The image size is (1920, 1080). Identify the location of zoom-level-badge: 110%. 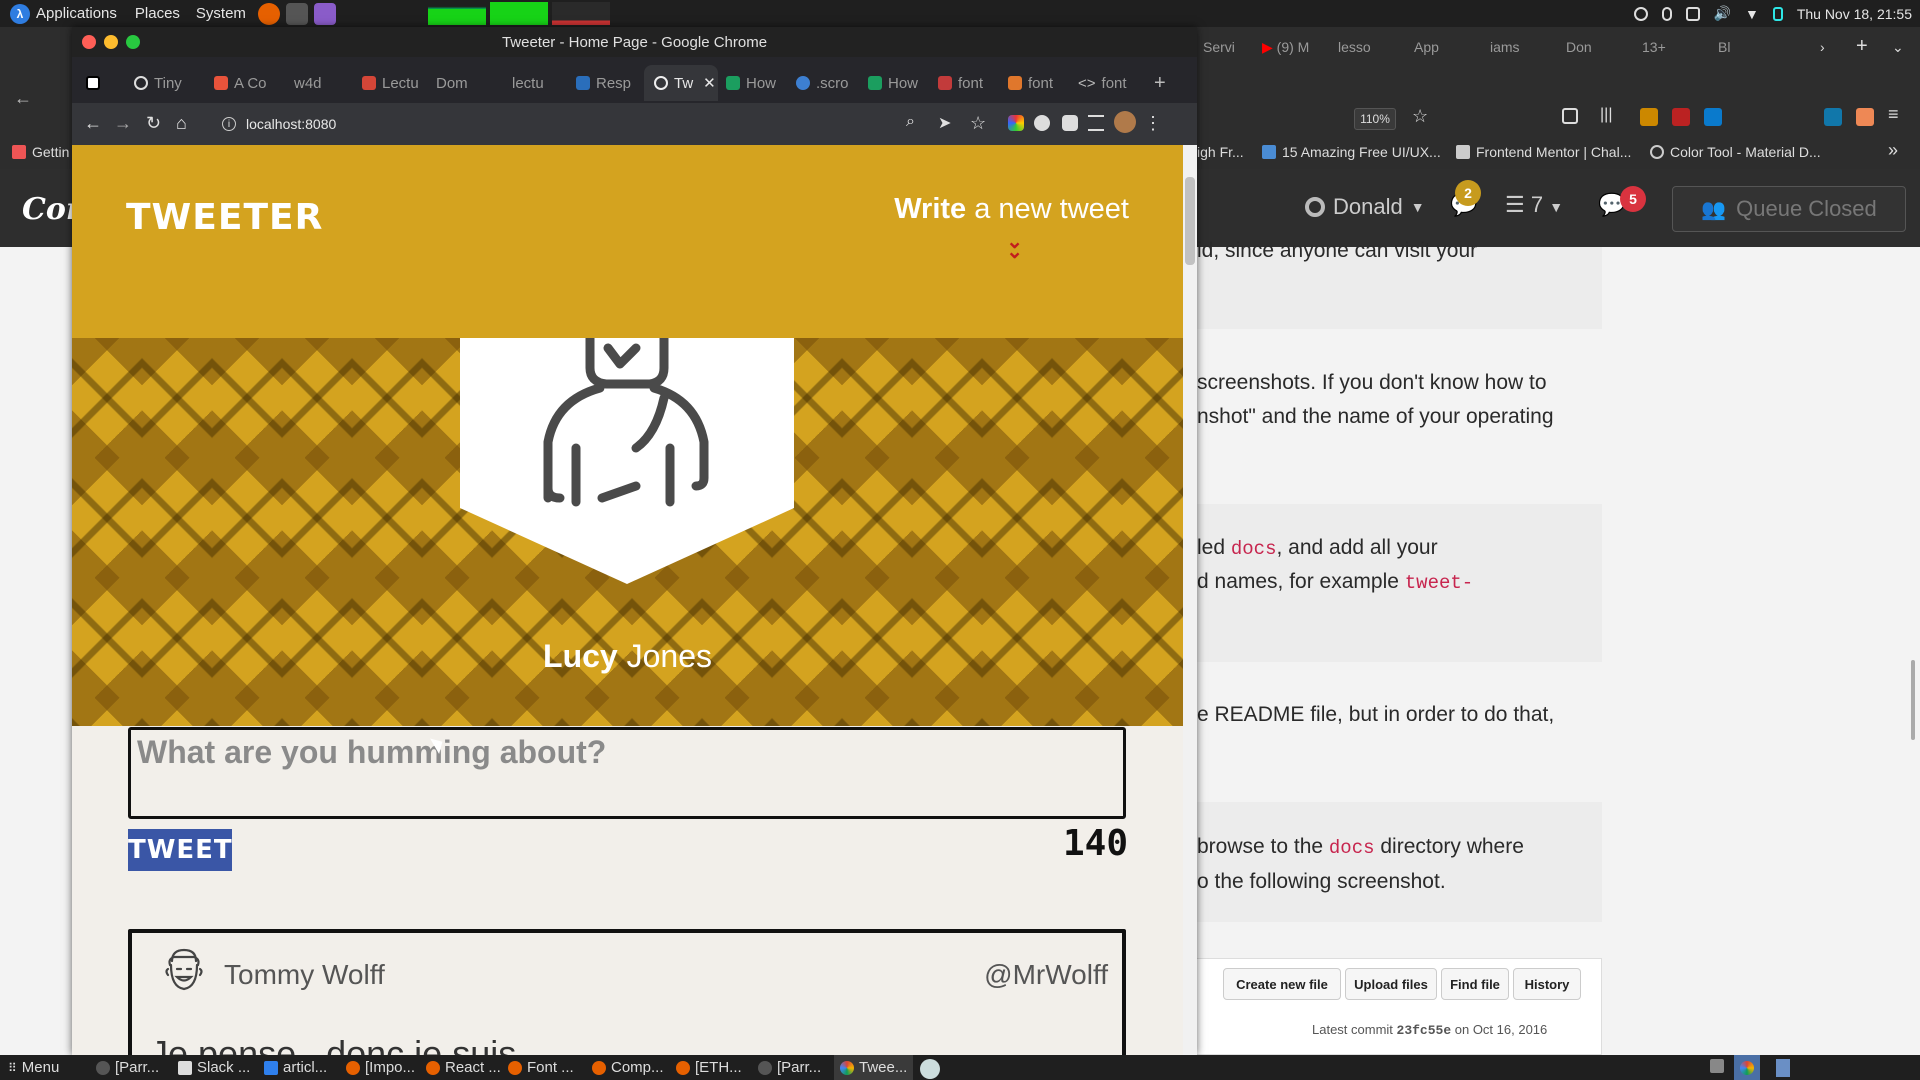
(1375, 119).